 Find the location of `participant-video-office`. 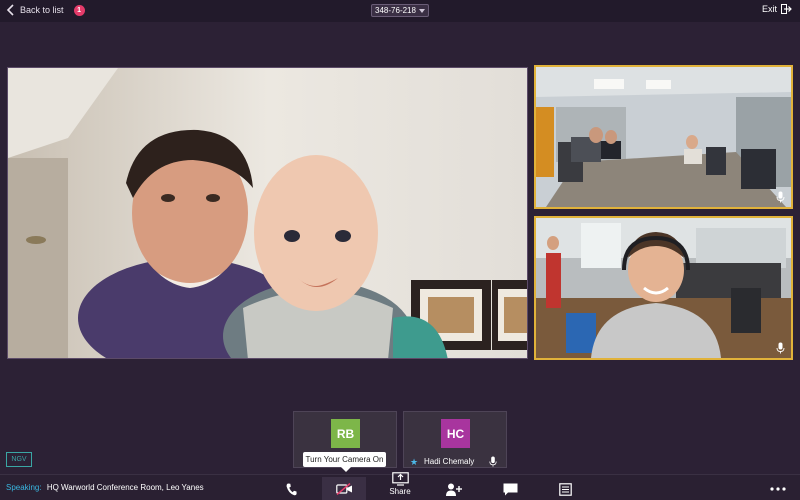

participant-video-office is located at coordinates (663, 288).